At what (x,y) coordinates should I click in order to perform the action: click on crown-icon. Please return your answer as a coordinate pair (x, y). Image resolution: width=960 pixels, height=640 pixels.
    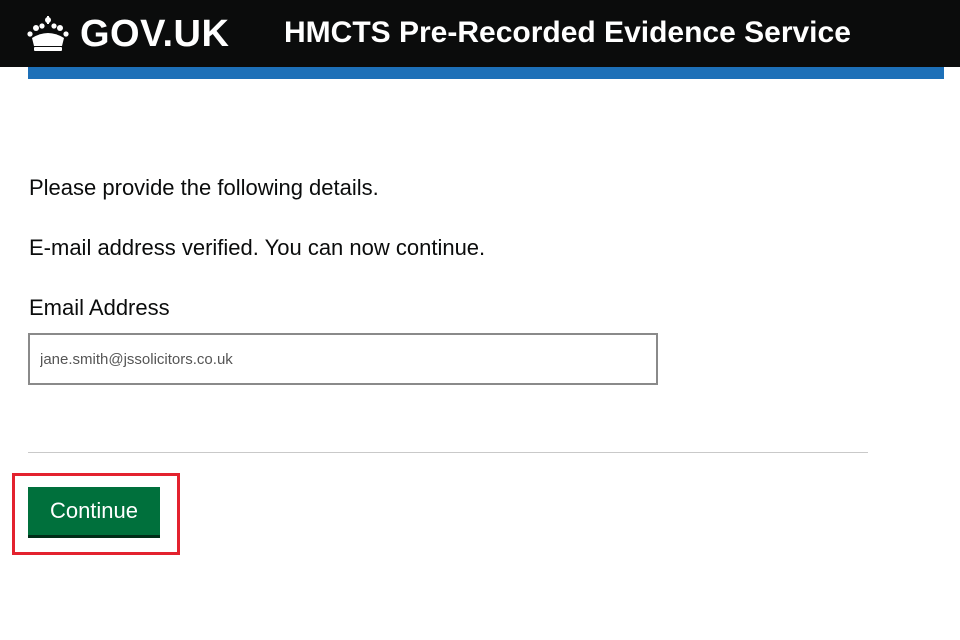
    Looking at the image, I should click on (48, 33).